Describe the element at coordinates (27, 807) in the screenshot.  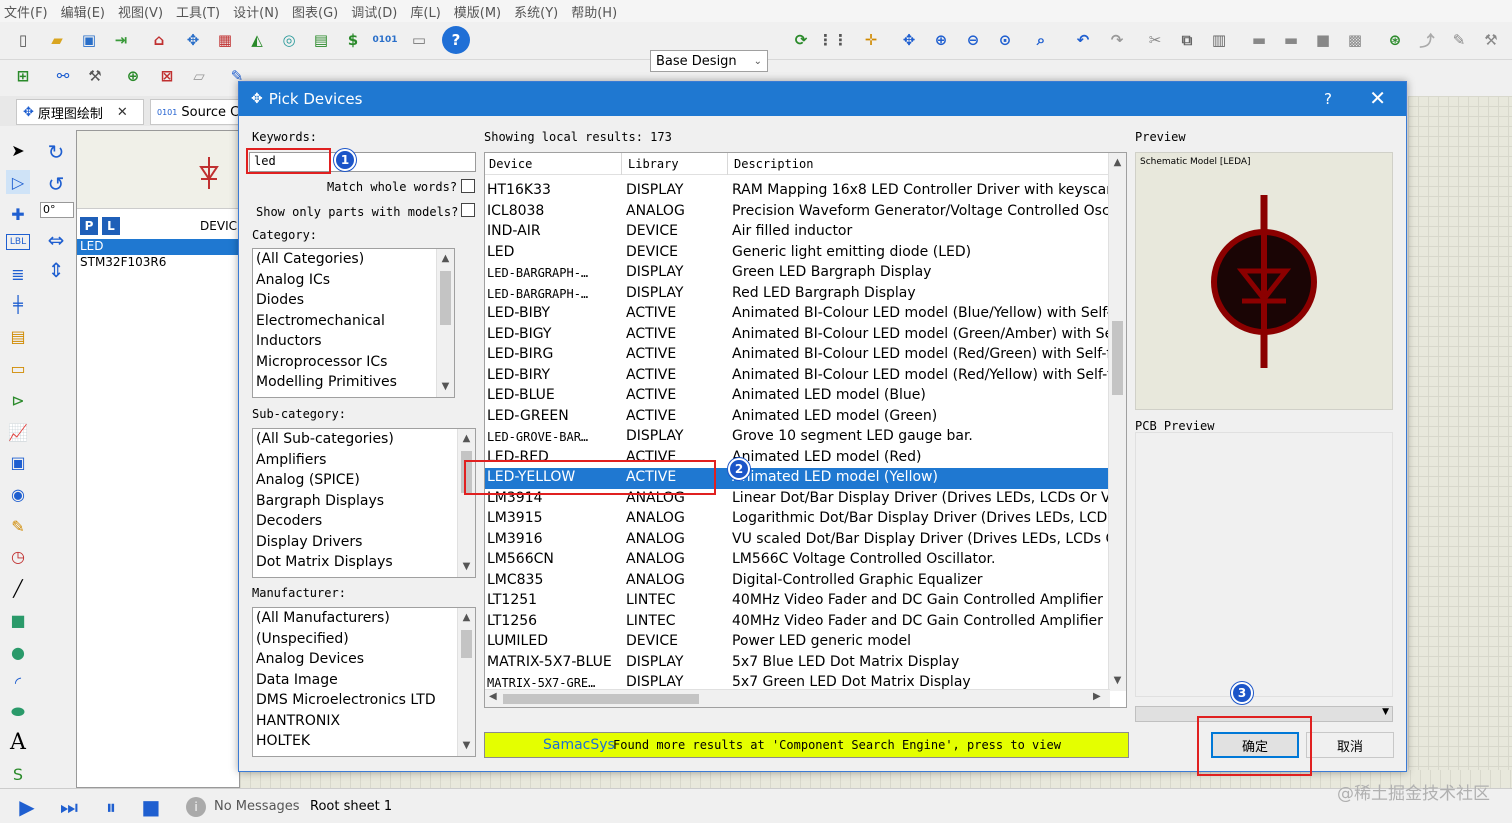
I see `play-icon: ▶` at that location.